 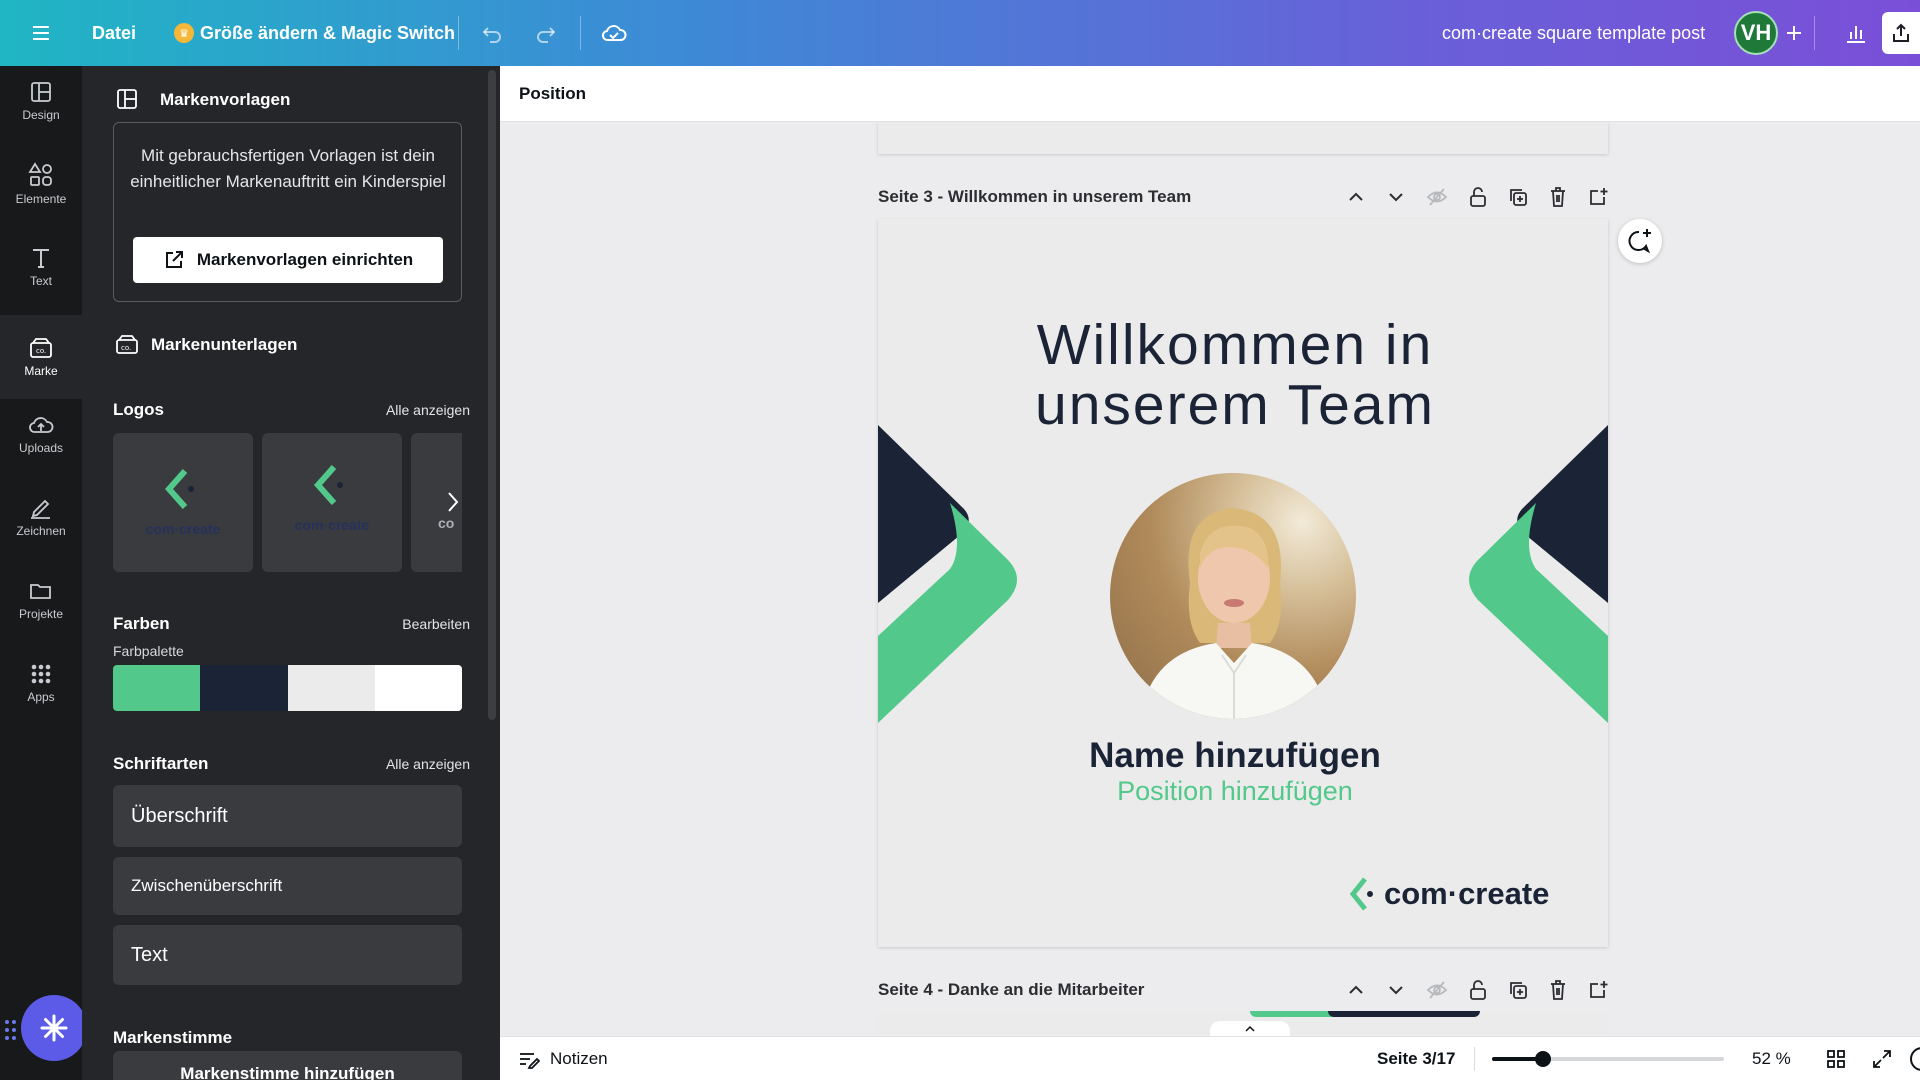 What do you see at coordinates (1234, 613) in the screenshot?
I see `portrait-illustration` at bounding box center [1234, 613].